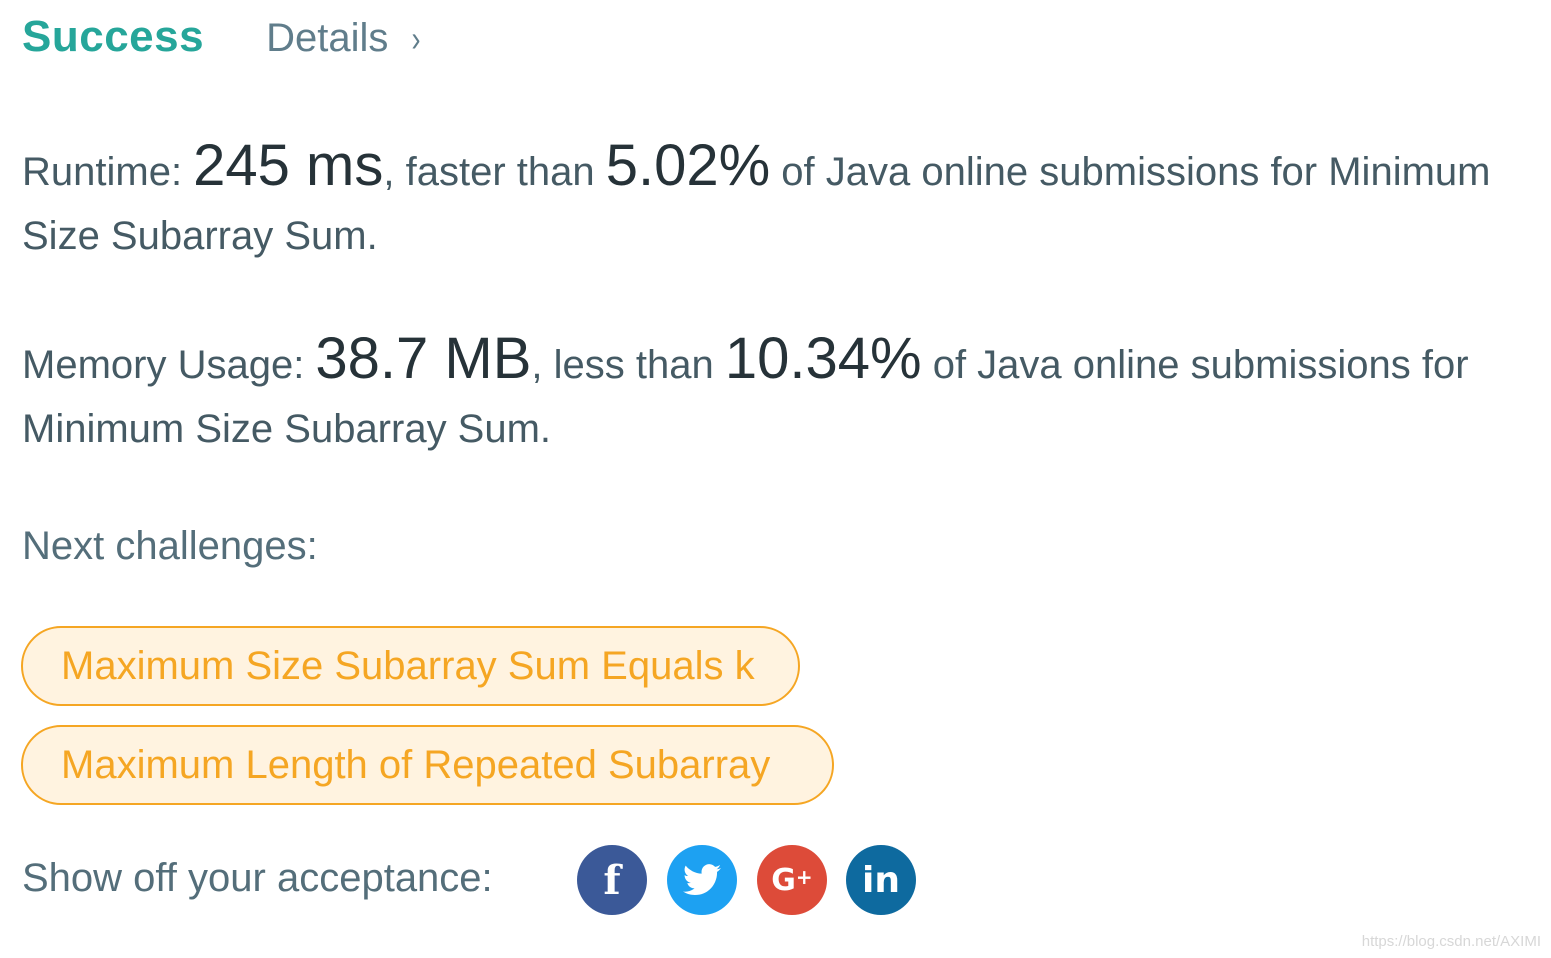 The height and width of the screenshot is (958, 1551). I want to click on google-plus-share-button: G+, so click(792, 880).